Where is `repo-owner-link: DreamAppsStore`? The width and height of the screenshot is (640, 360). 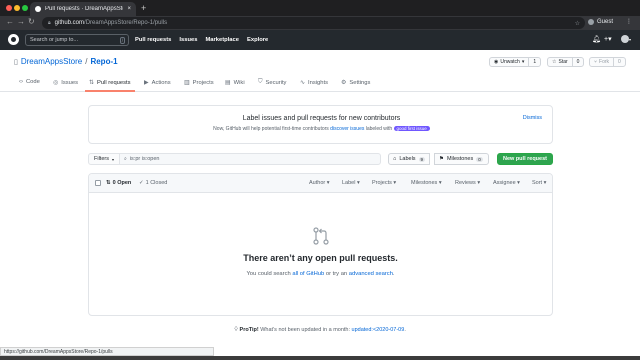 repo-owner-link: DreamAppsStore is located at coordinates (51, 61).